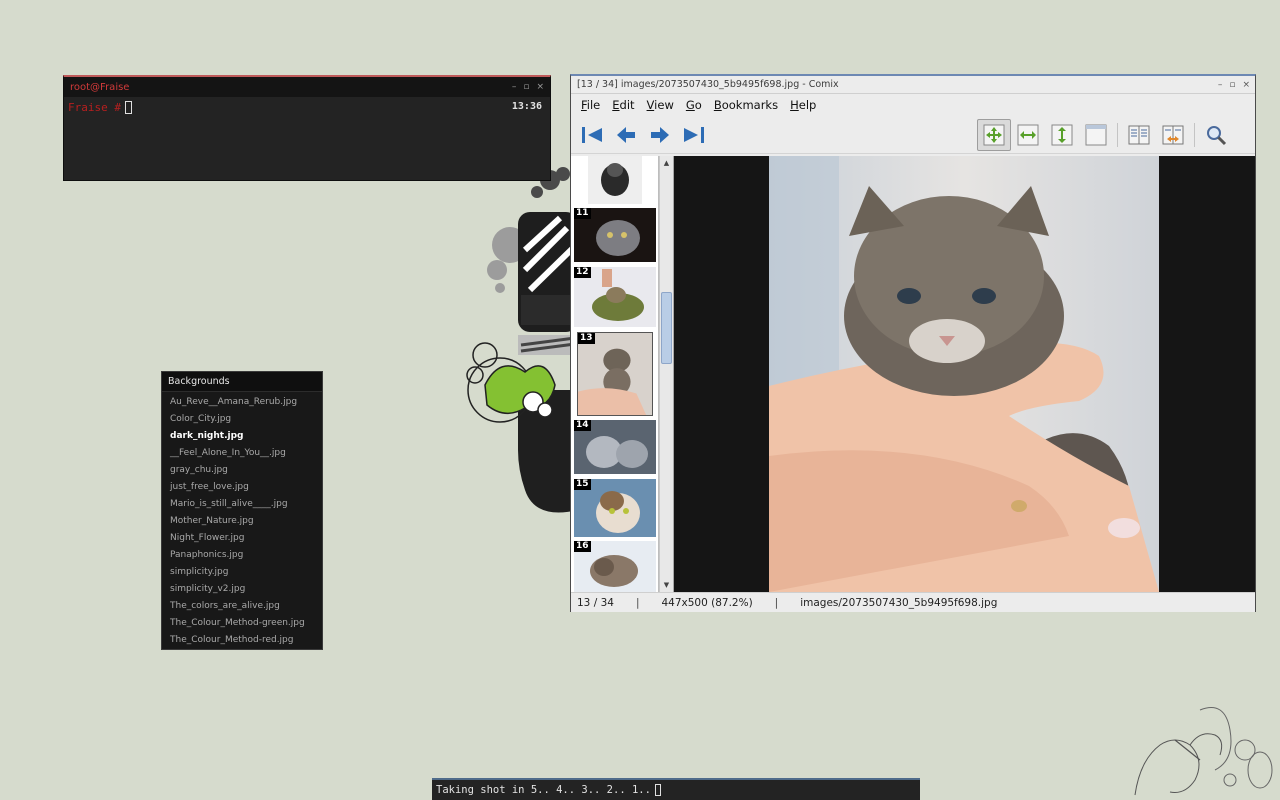  What do you see at coordinates (750, 105) in the screenshot?
I see `menu-label: ookmarks` at bounding box center [750, 105].